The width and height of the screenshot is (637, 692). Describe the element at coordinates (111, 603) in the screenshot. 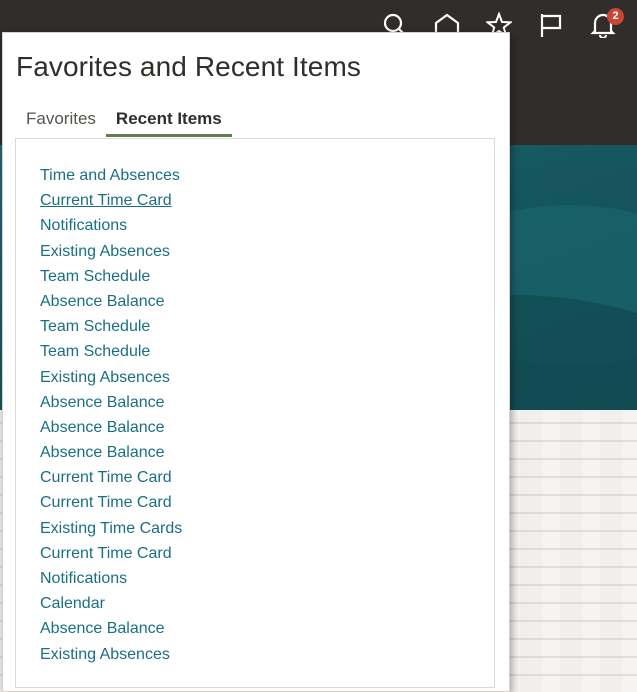

I see `list-item: Calendar` at that location.